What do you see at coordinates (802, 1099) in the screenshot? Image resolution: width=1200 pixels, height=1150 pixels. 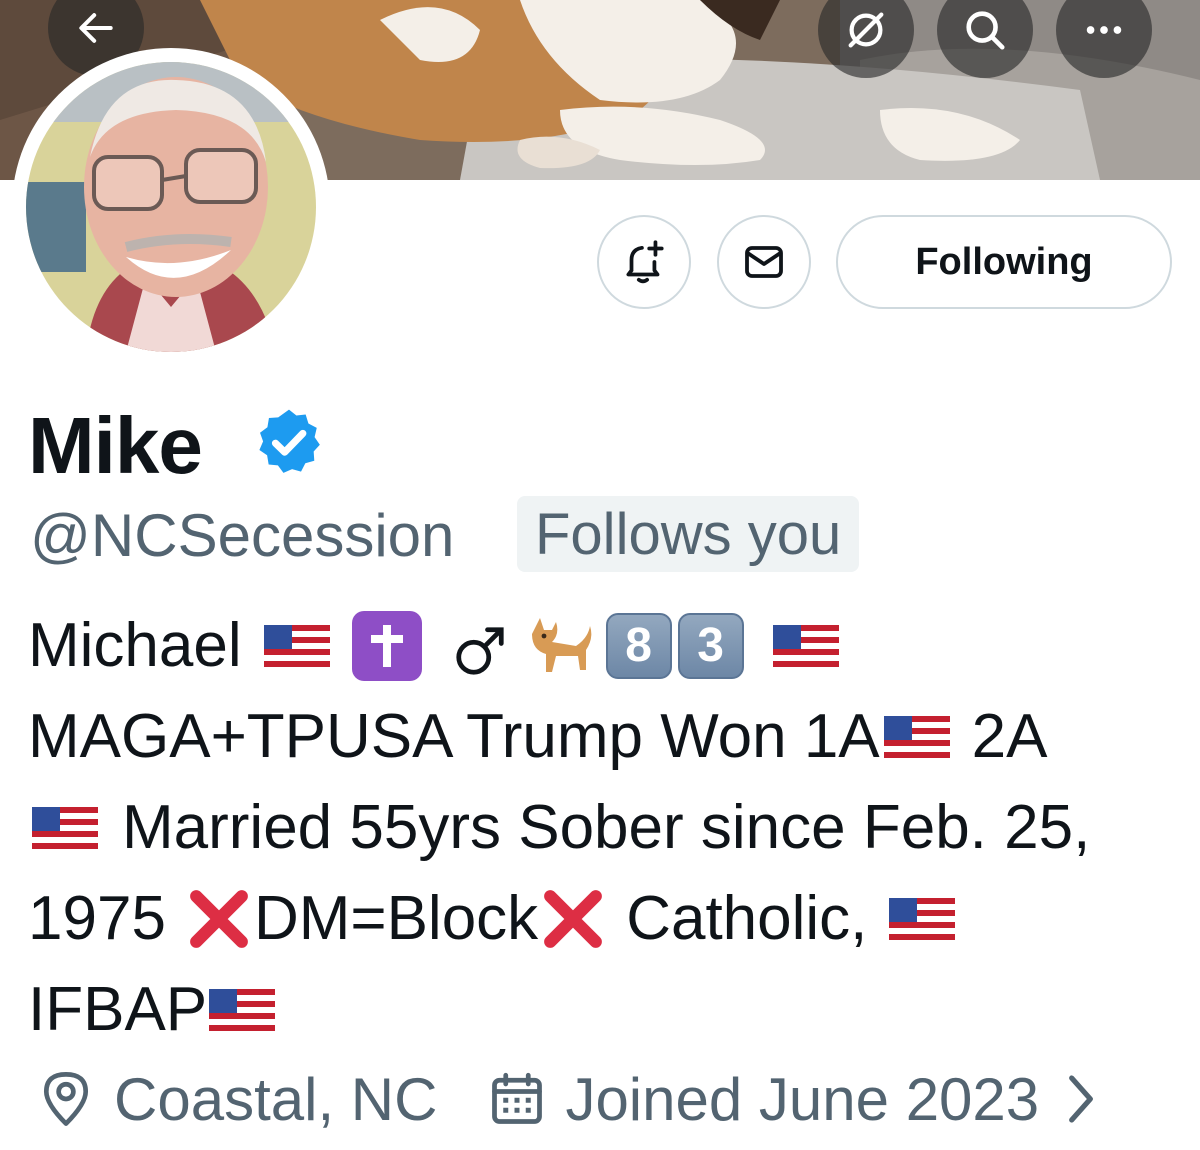 I see `joined-text: Joined June 2023` at bounding box center [802, 1099].